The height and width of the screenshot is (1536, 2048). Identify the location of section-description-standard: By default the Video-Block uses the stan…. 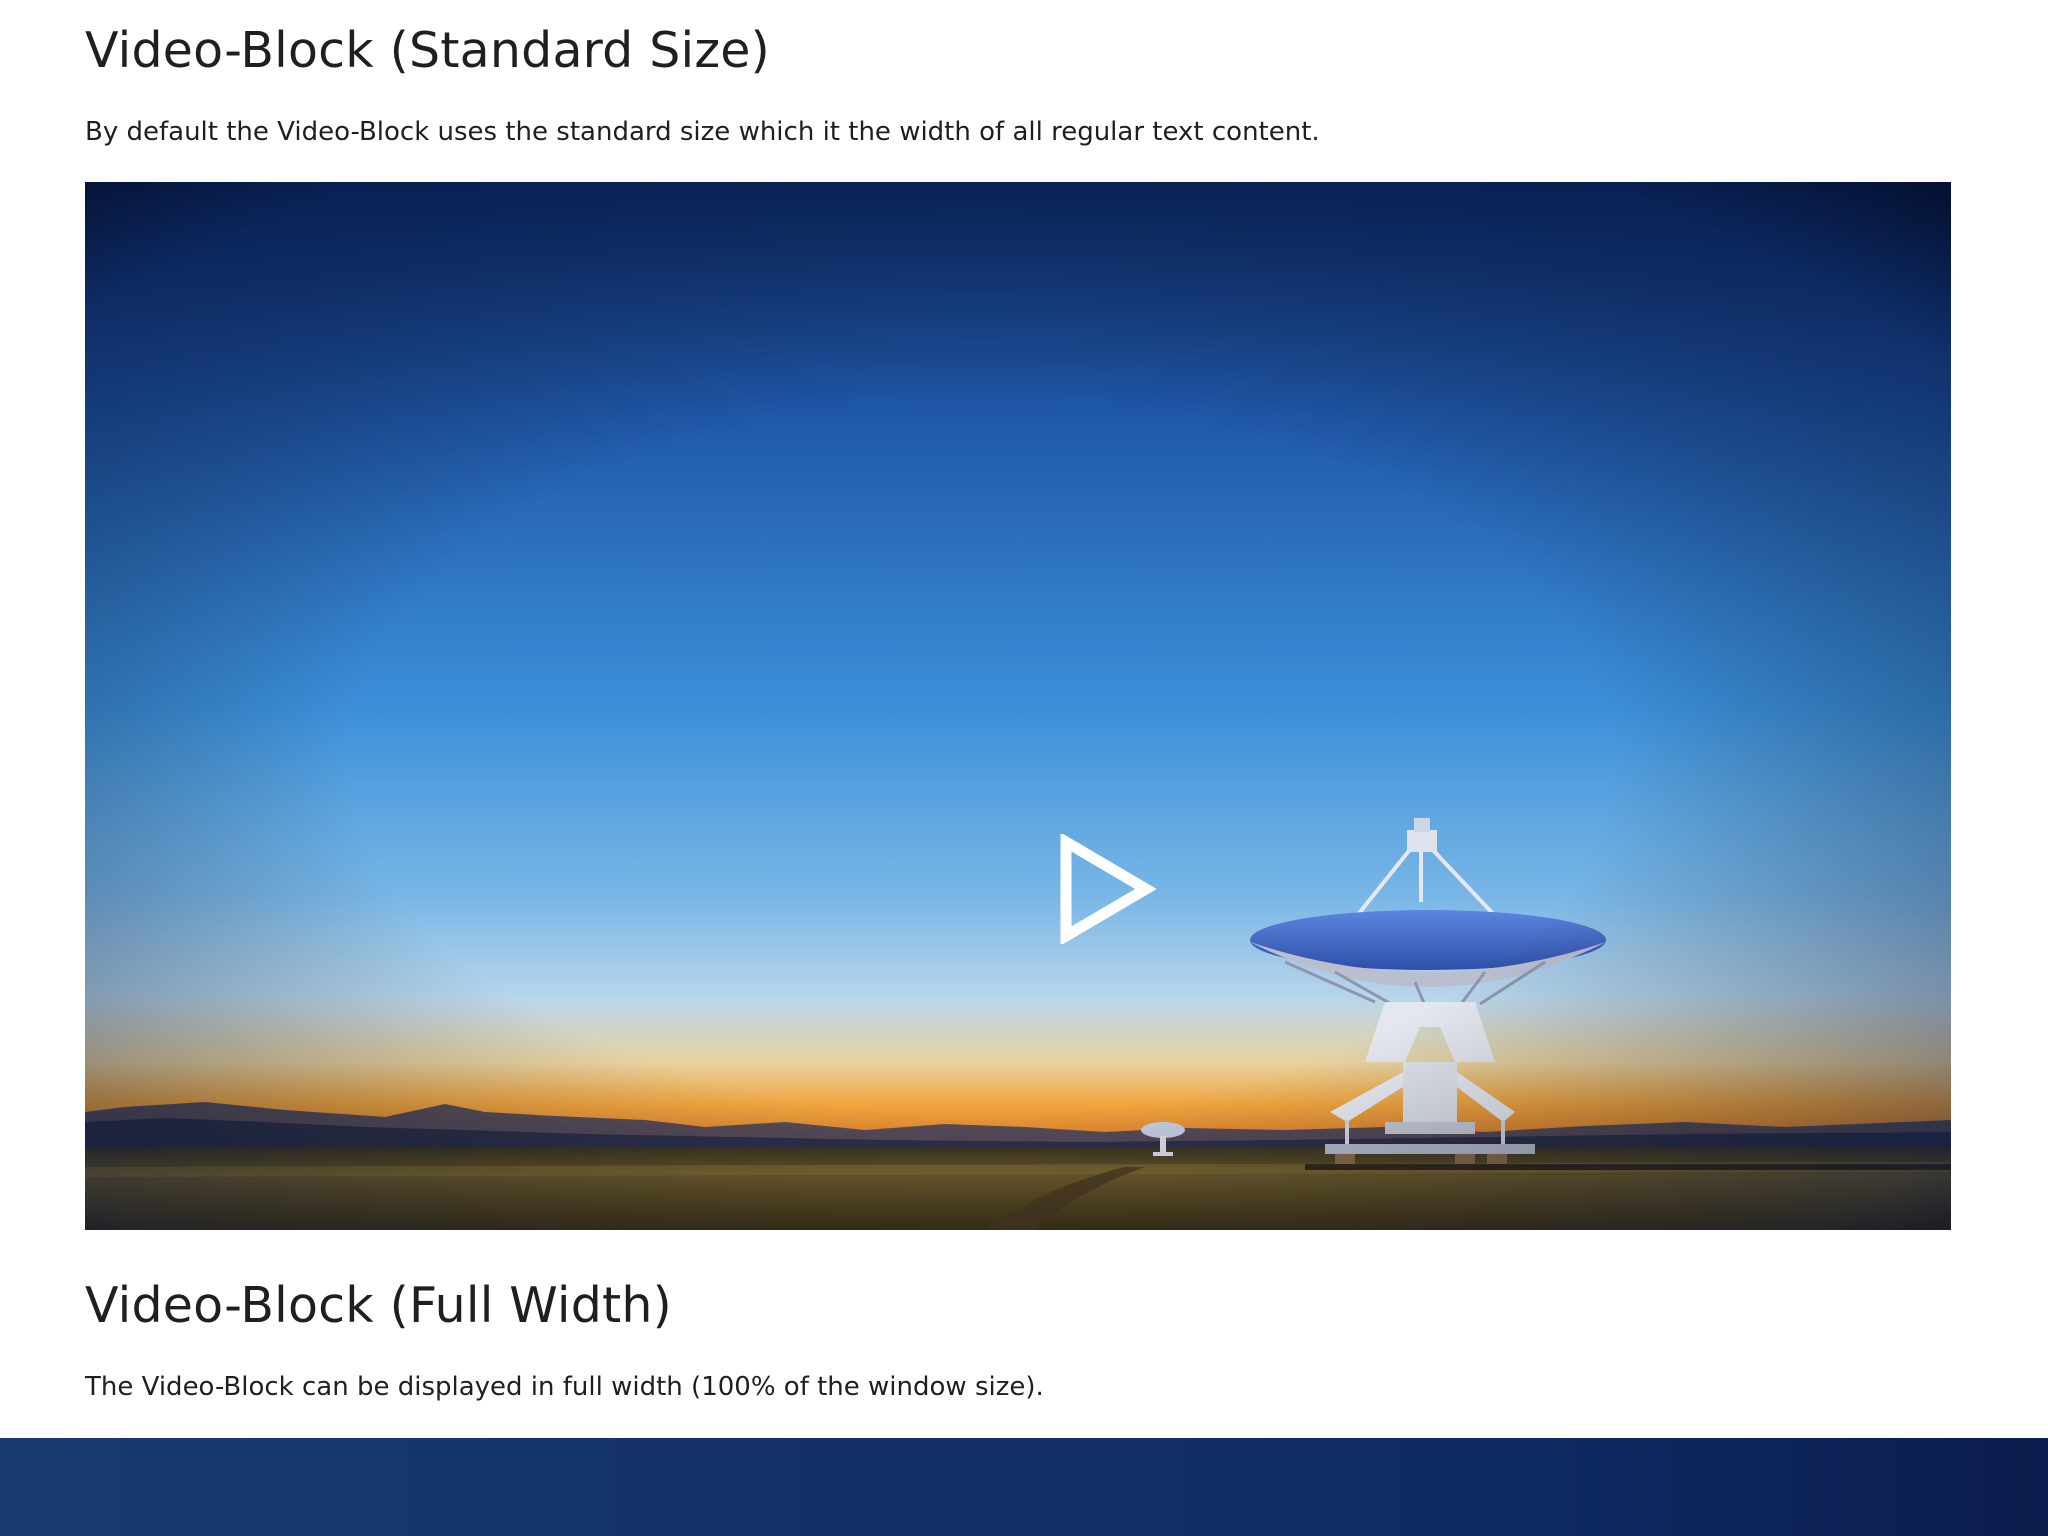
(702, 132).